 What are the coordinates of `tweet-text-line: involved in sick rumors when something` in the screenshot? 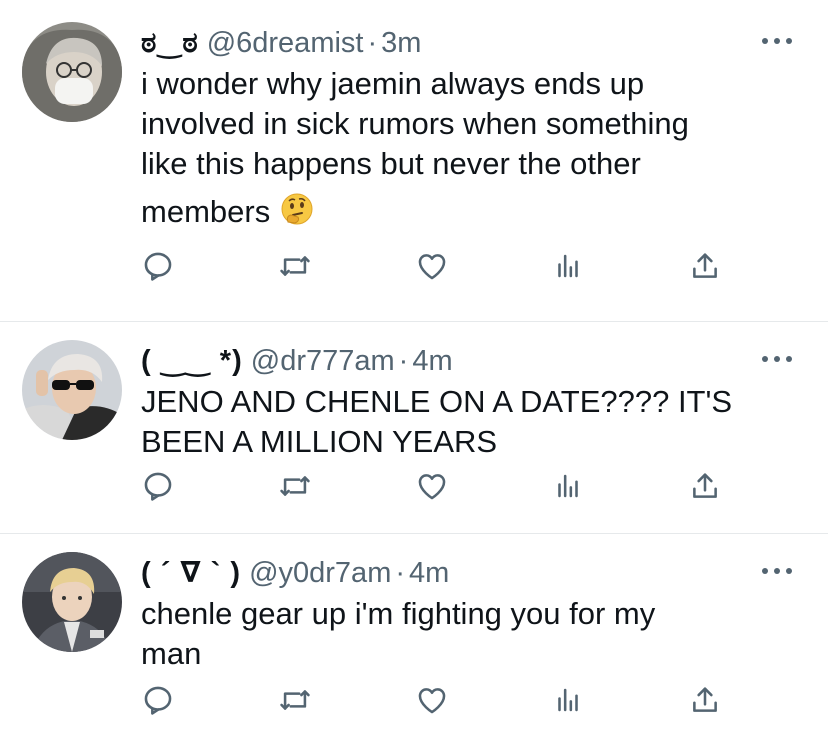 It's located at (415, 123).